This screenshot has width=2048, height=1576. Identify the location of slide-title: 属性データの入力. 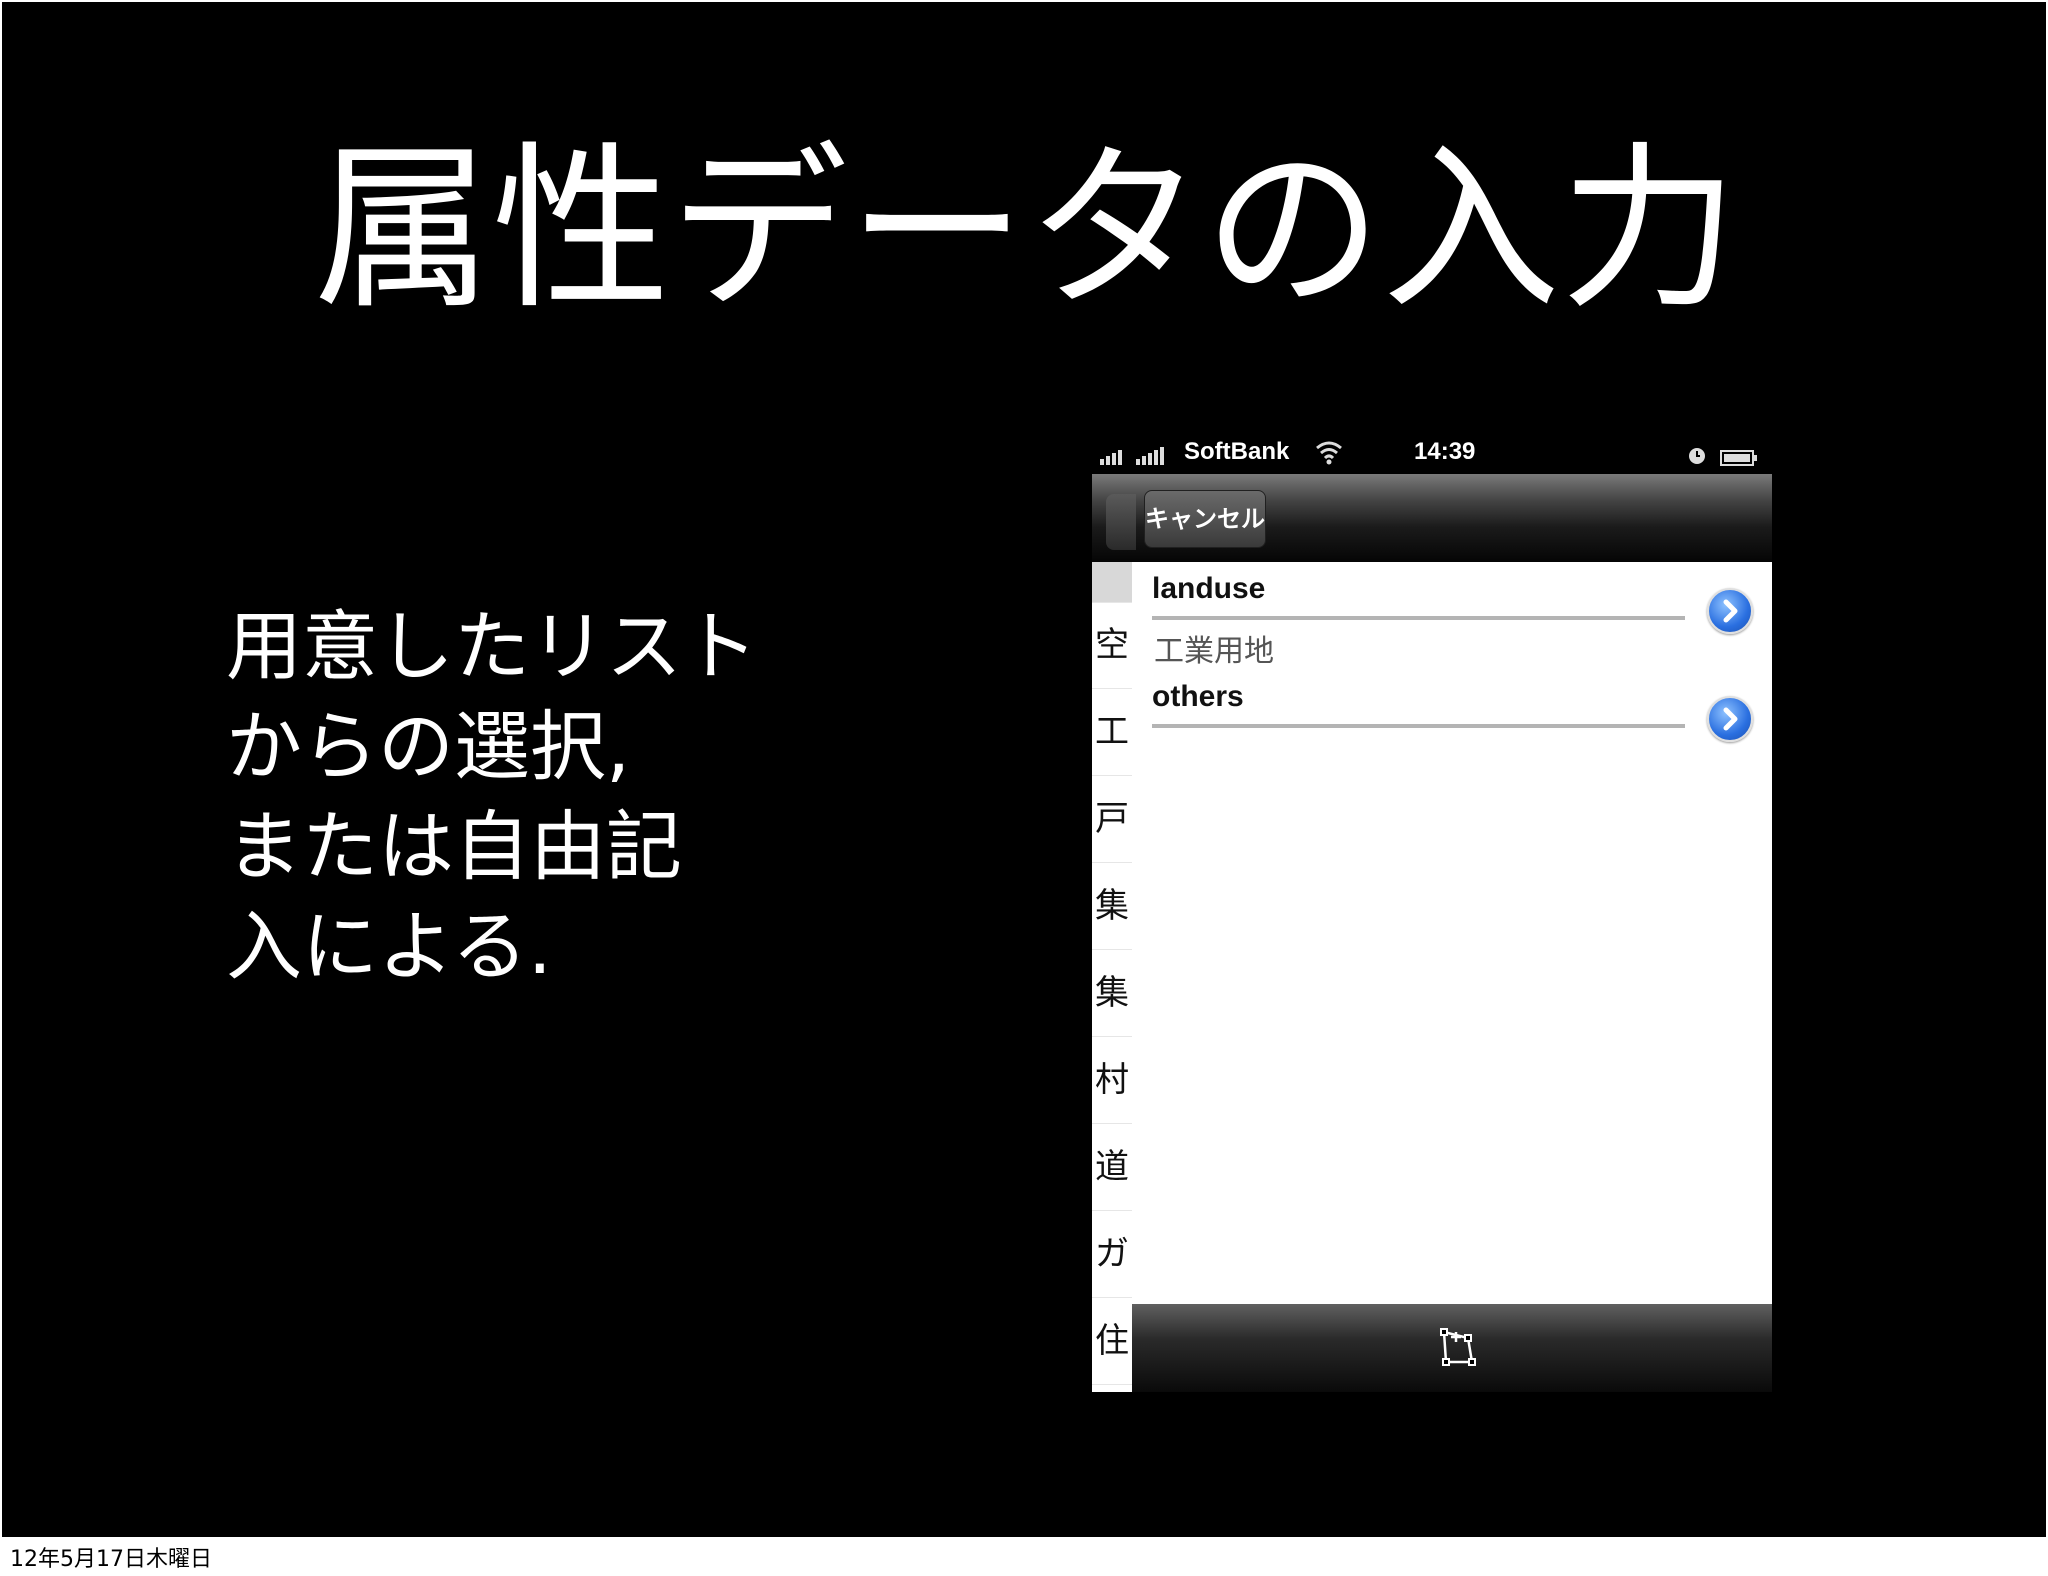
(1026, 229).